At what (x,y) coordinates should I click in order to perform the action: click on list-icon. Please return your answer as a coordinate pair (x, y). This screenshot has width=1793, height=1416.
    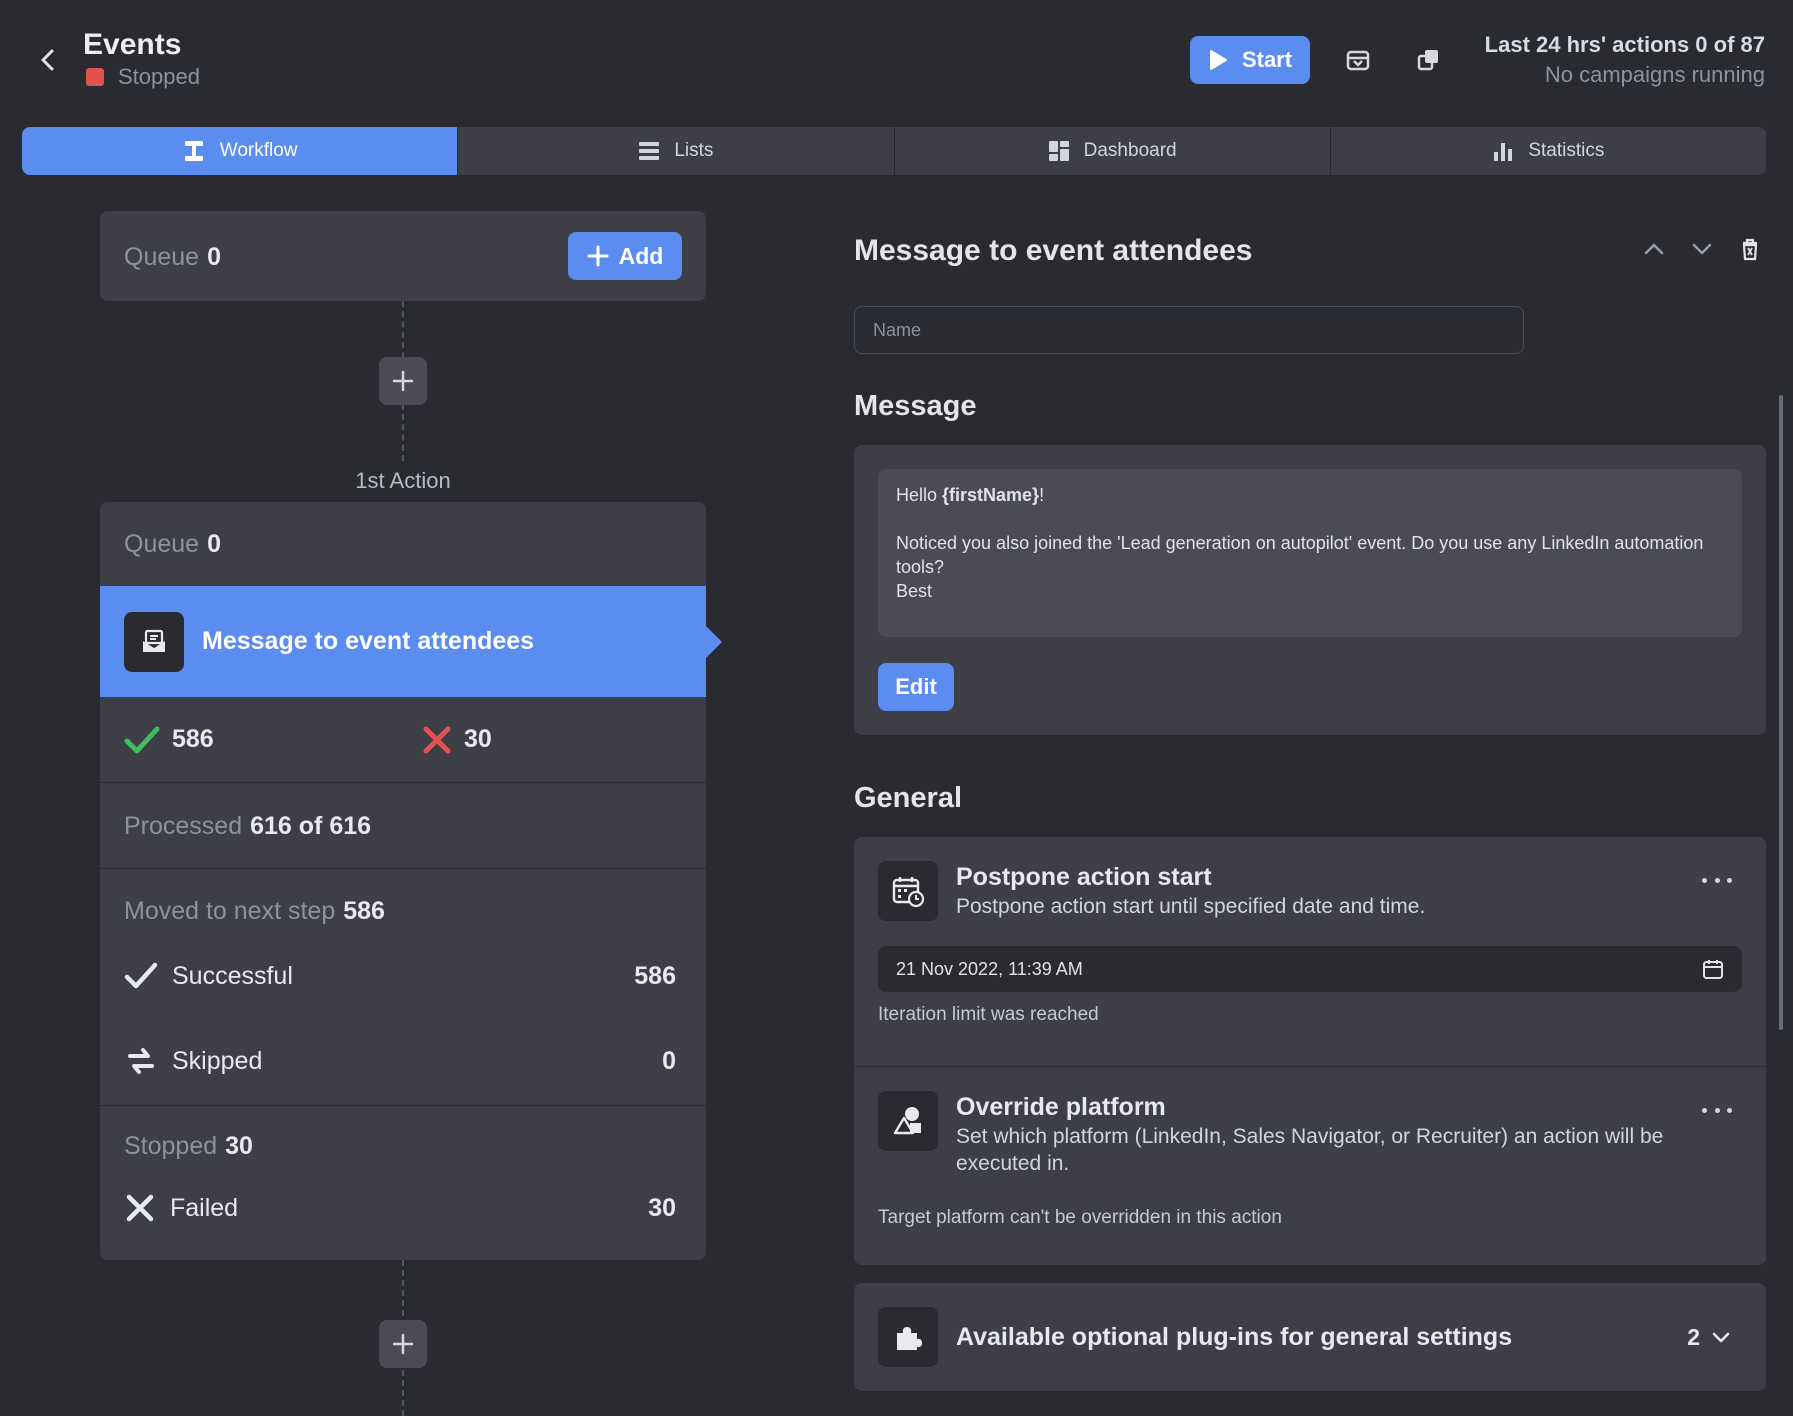
    Looking at the image, I should click on (649, 151).